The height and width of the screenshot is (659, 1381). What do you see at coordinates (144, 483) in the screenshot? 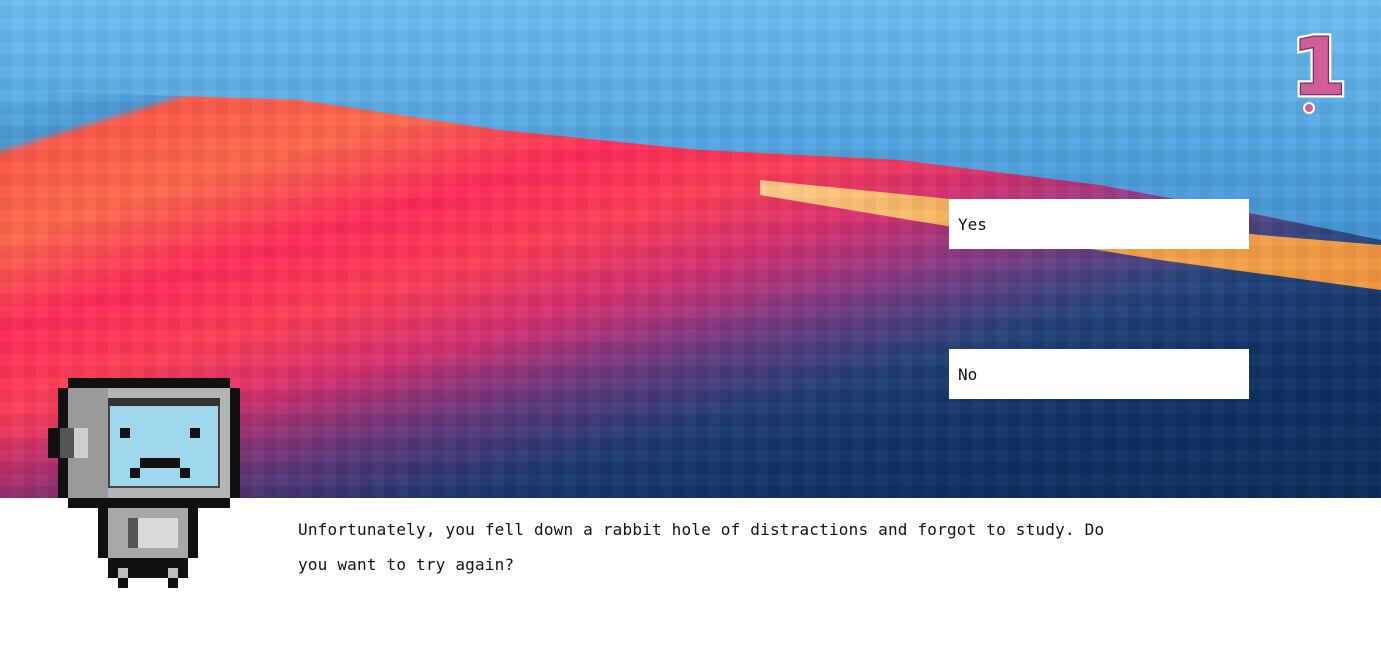
I see `robot-character-icon` at bounding box center [144, 483].